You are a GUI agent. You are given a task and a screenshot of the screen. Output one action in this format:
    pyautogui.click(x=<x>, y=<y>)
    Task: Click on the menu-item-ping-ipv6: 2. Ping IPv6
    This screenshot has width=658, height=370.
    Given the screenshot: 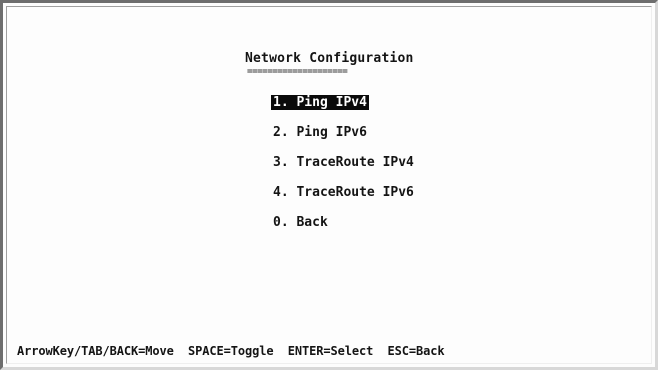 What is the action you would take?
    pyautogui.click(x=320, y=132)
    